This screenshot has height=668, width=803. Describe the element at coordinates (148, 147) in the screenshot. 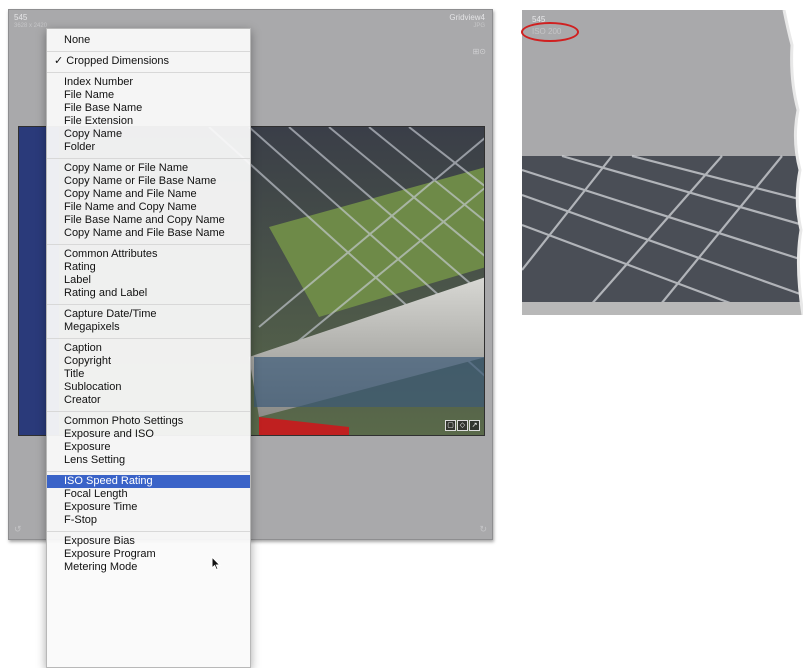

I see `menu-item-folder: Folder` at that location.